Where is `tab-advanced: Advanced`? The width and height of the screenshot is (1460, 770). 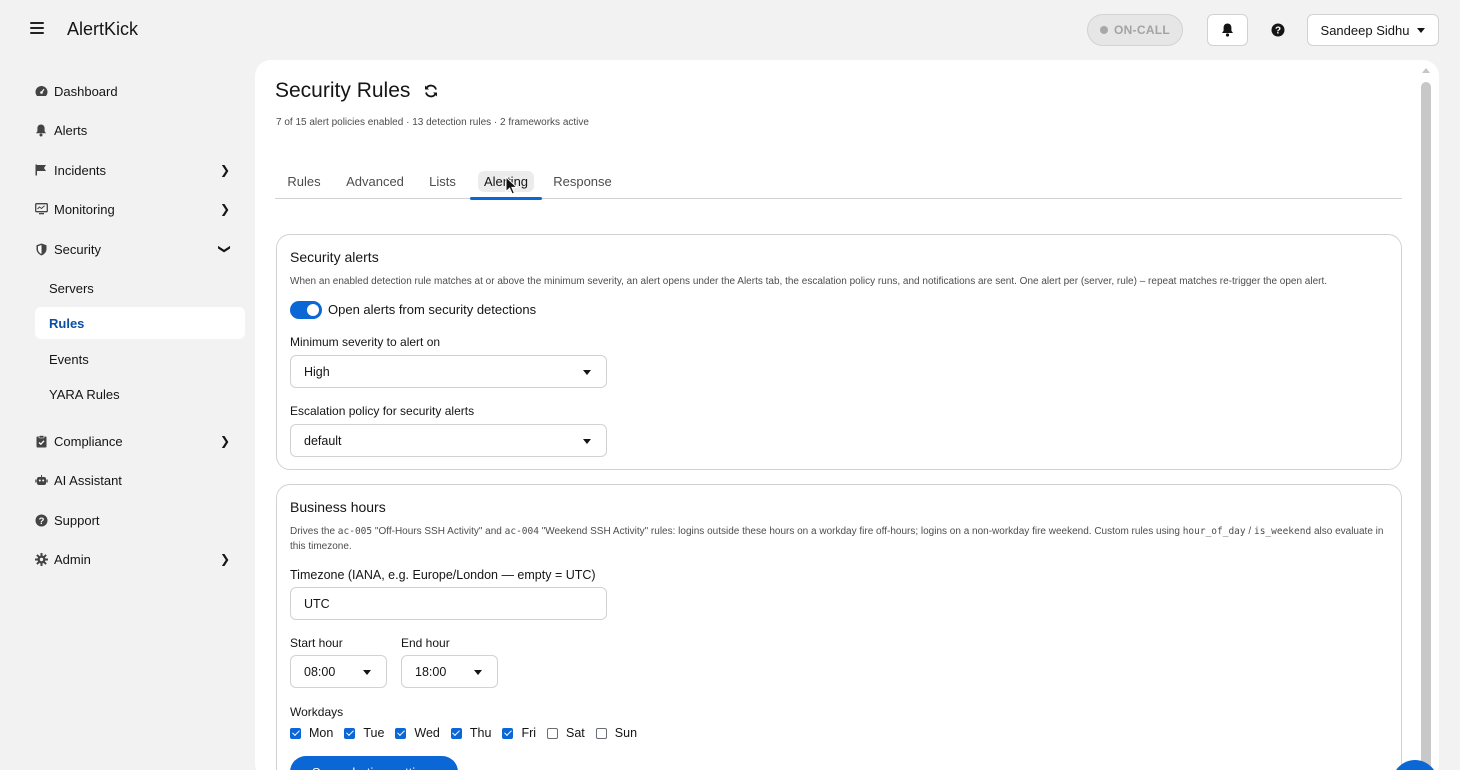
tab-advanced: Advanced is located at coordinates (375, 181).